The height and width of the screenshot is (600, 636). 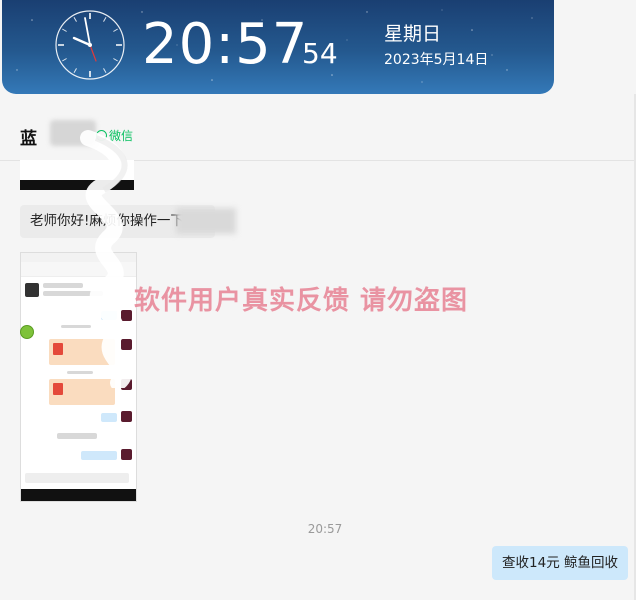 What do you see at coordinates (301, 301) in the screenshot?
I see `watermark-text: 软件用户真实反馈 请勿盗图` at bounding box center [301, 301].